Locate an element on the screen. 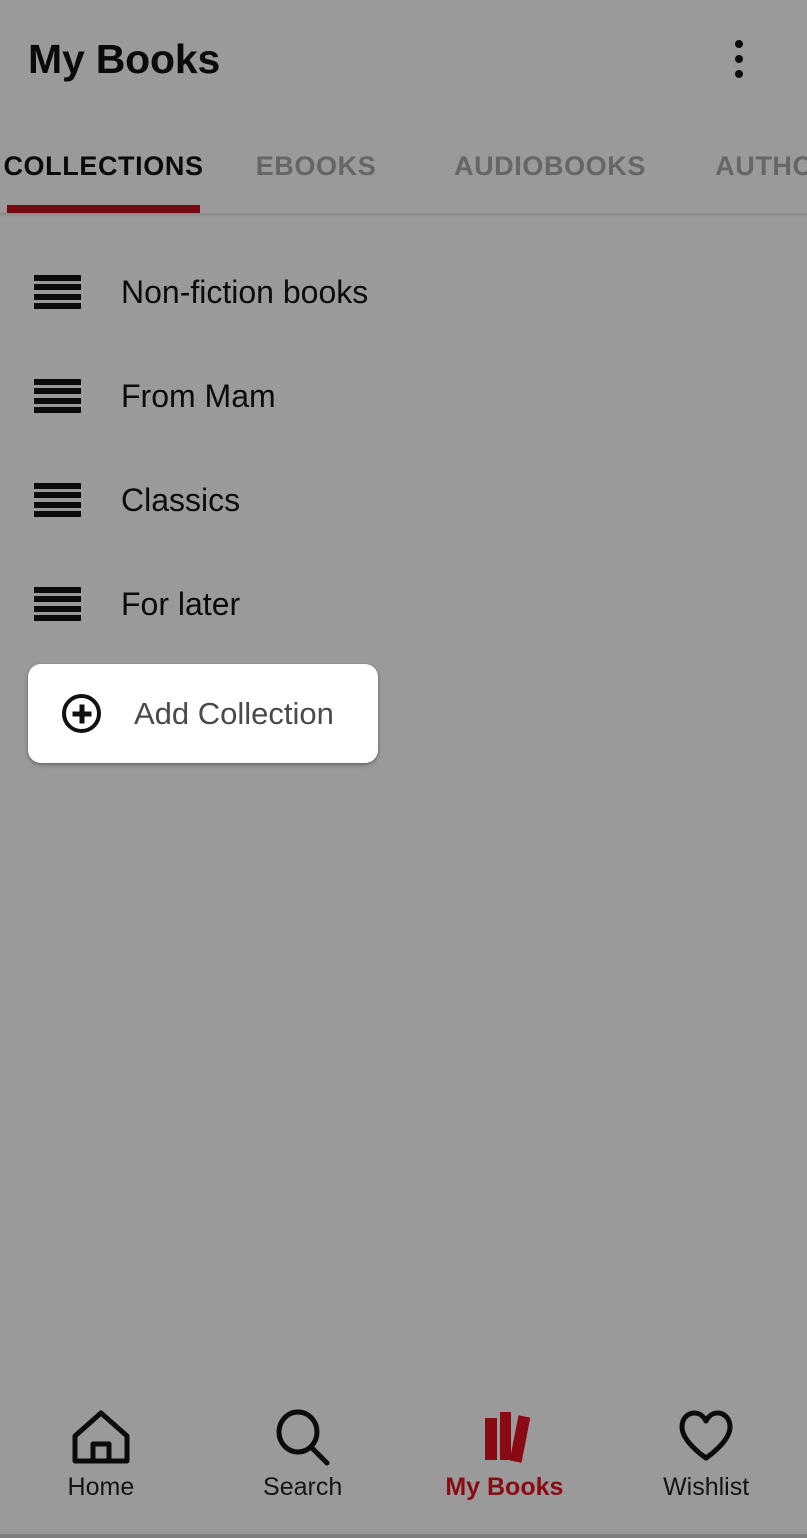 This screenshot has width=807, height=1538. collection-name: Non-fiction books is located at coordinates (245, 292).